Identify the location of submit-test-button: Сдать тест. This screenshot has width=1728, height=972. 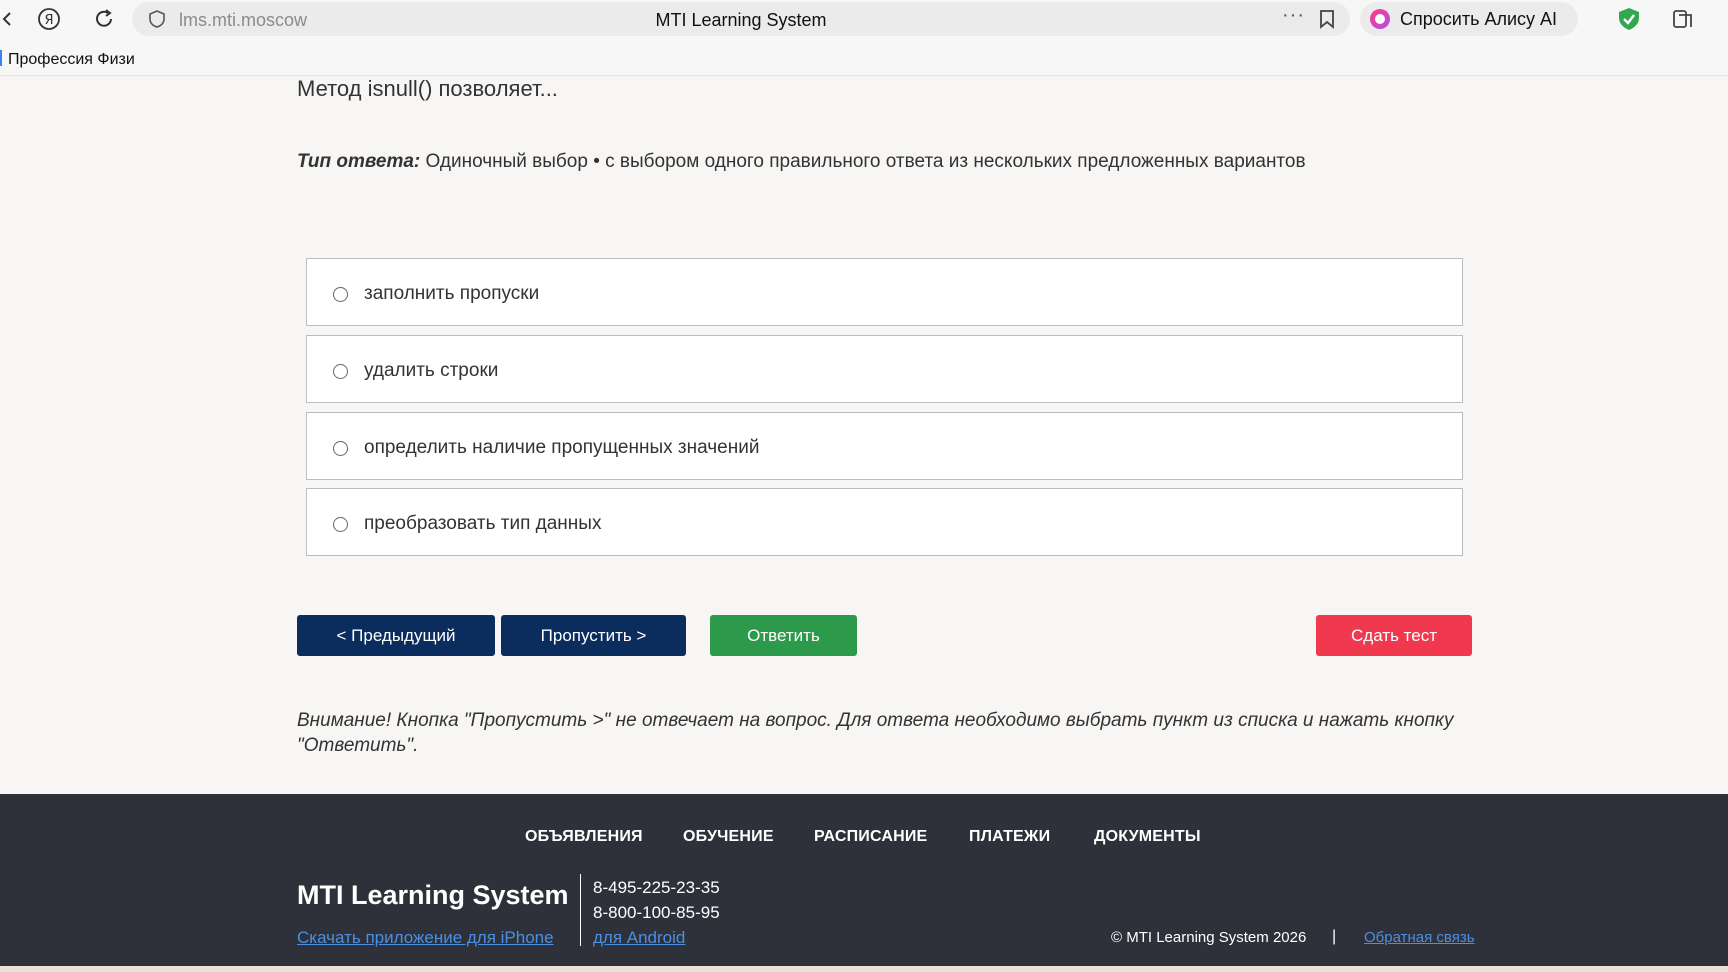
(1394, 635).